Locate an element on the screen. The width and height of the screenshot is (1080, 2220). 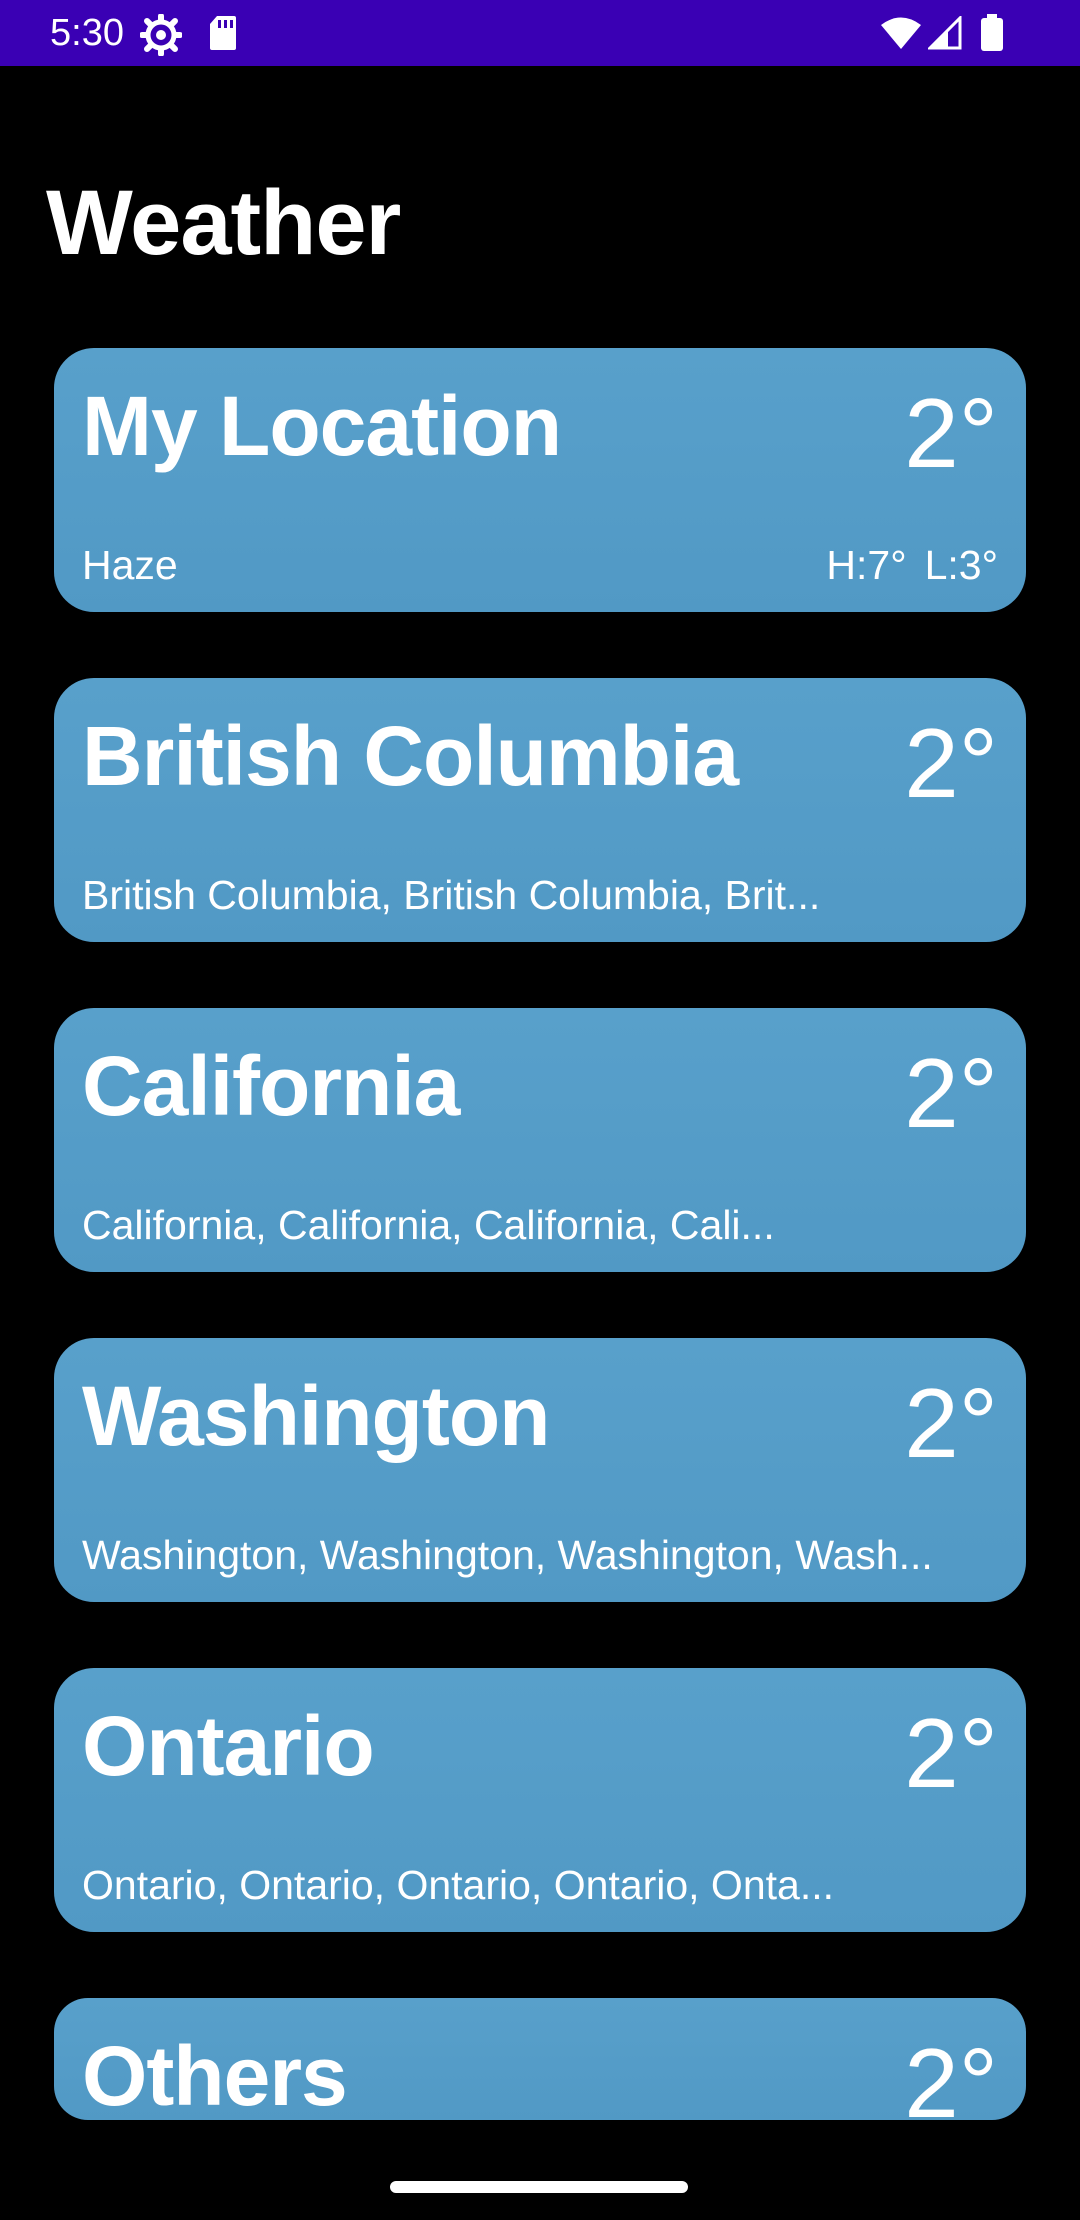
location-name: Washington is located at coordinates (316, 1416).